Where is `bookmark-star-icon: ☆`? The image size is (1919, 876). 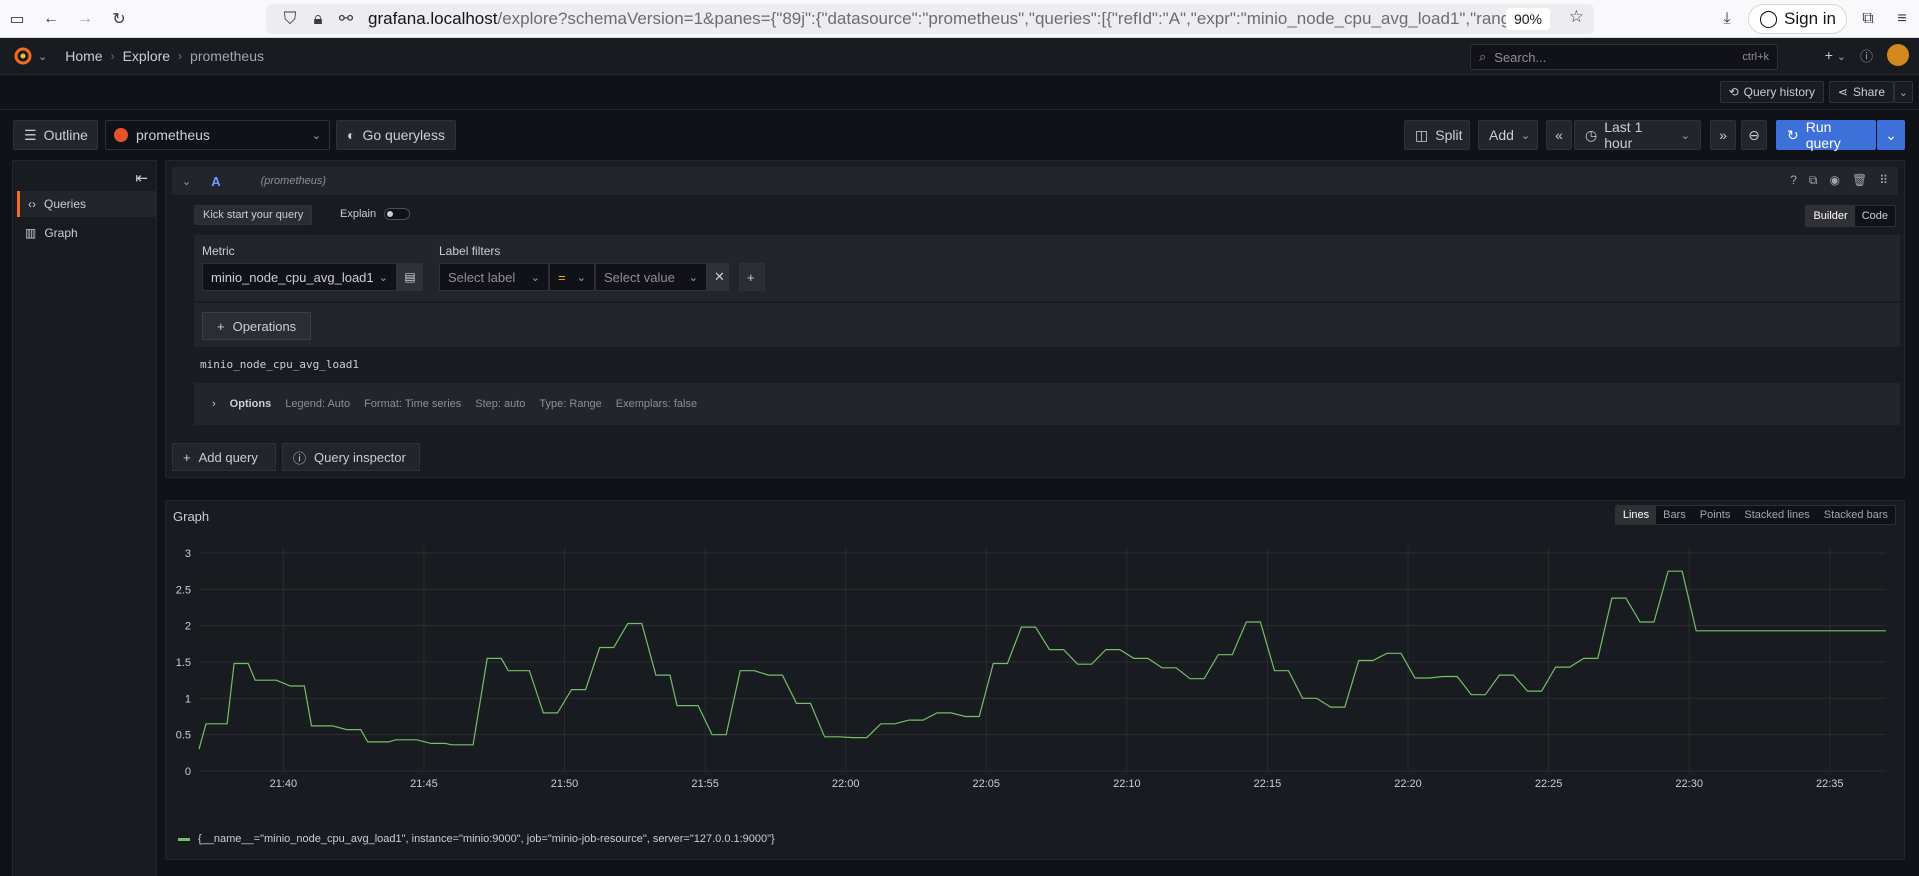
bookmark-star-icon: ☆ is located at coordinates (1576, 17).